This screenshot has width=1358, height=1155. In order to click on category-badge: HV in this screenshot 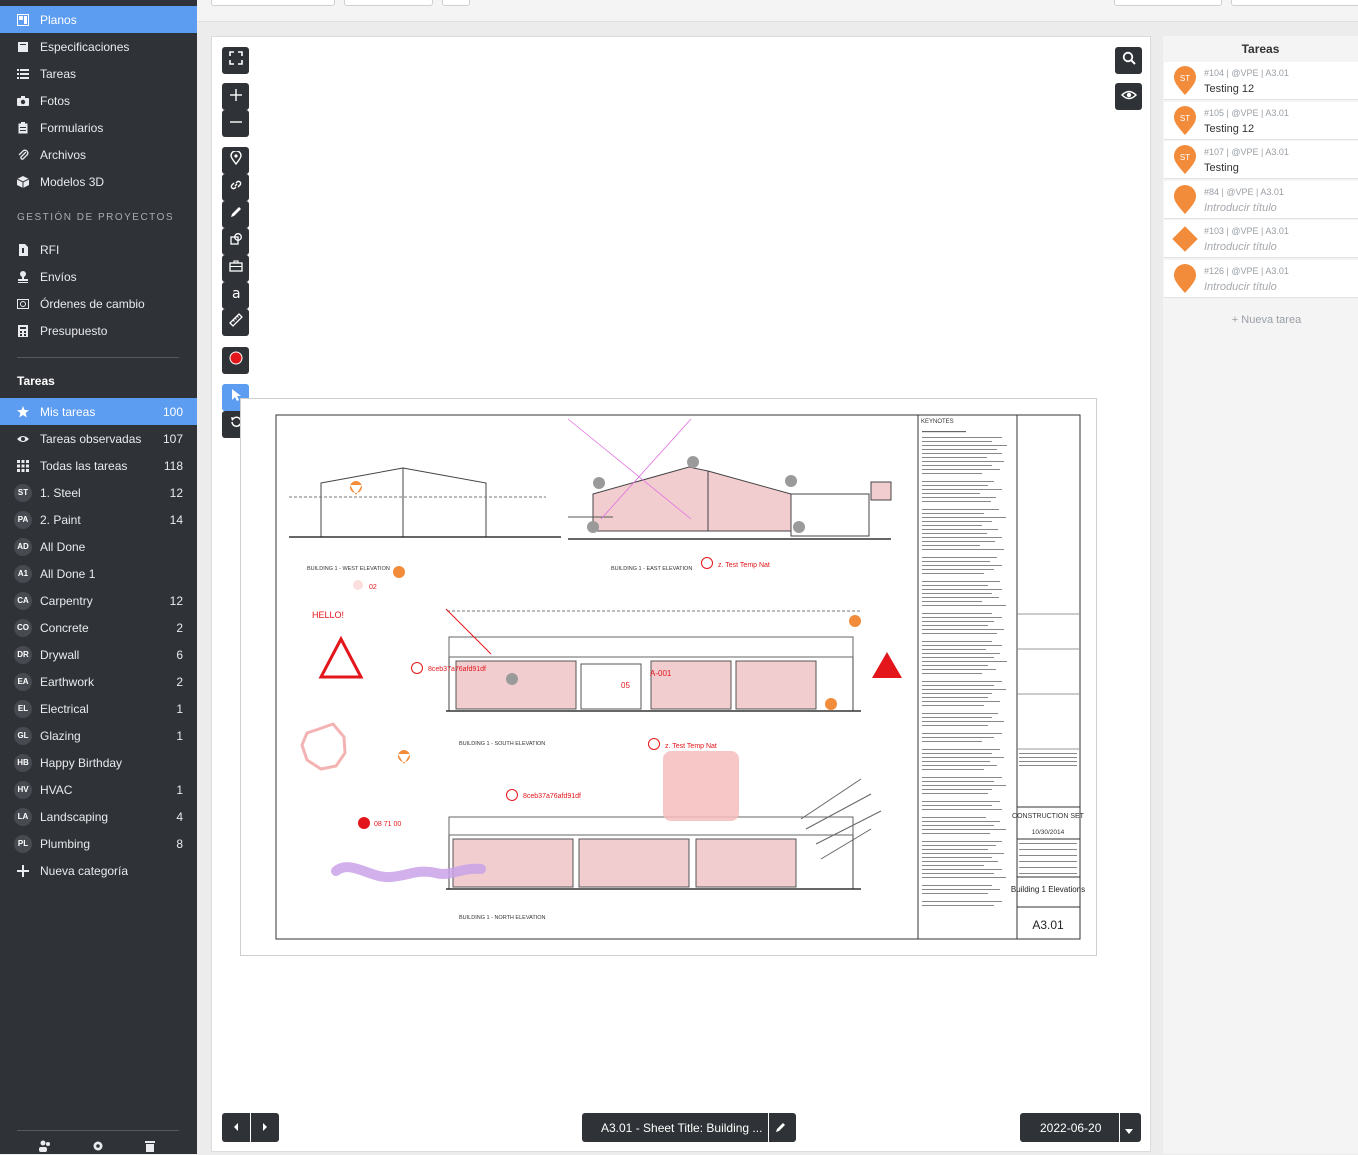, I will do `click(23, 789)`.